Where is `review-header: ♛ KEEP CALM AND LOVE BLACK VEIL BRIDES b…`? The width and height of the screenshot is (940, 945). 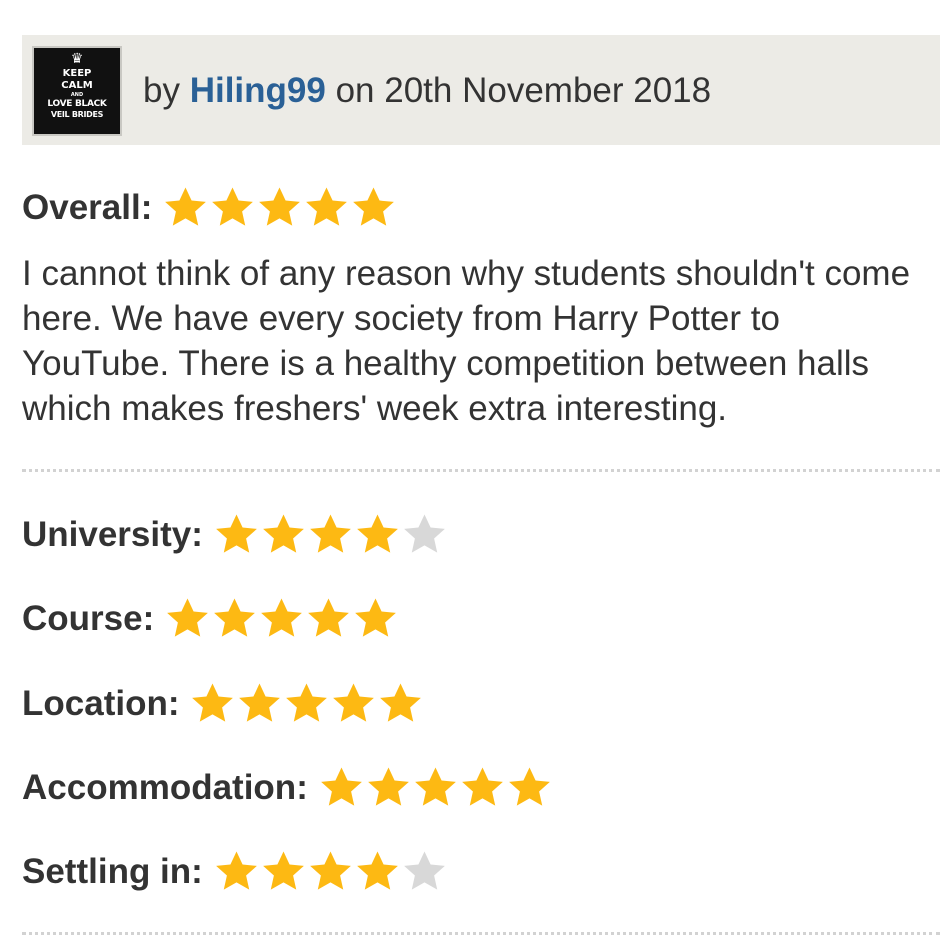 review-header: ♛ KEEP CALM AND LOVE BLACK VEIL BRIDES b… is located at coordinates (481, 90).